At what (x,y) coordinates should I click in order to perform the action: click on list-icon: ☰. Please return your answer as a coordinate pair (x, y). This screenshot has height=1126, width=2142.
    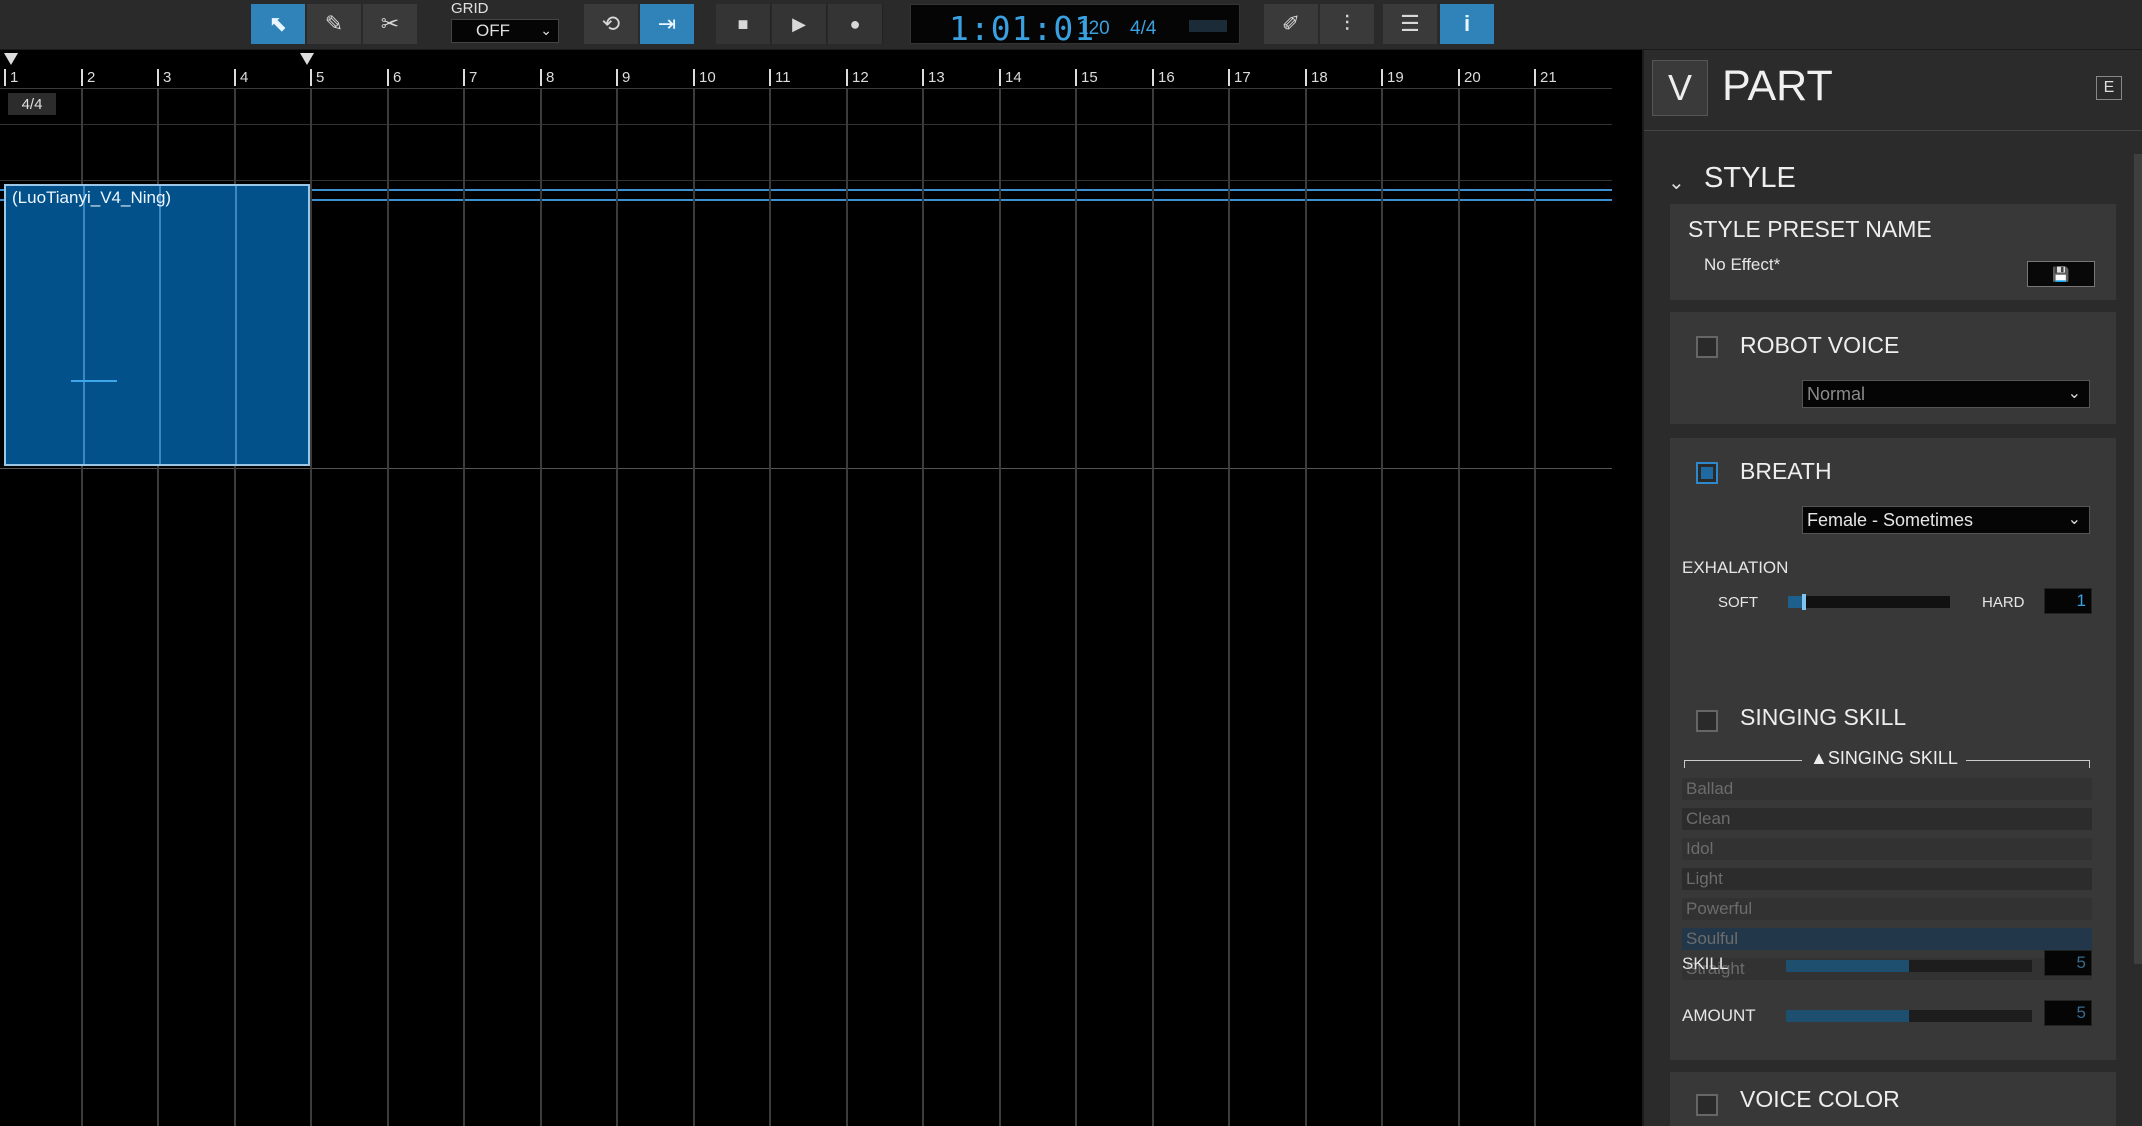
    Looking at the image, I should click on (1410, 23).